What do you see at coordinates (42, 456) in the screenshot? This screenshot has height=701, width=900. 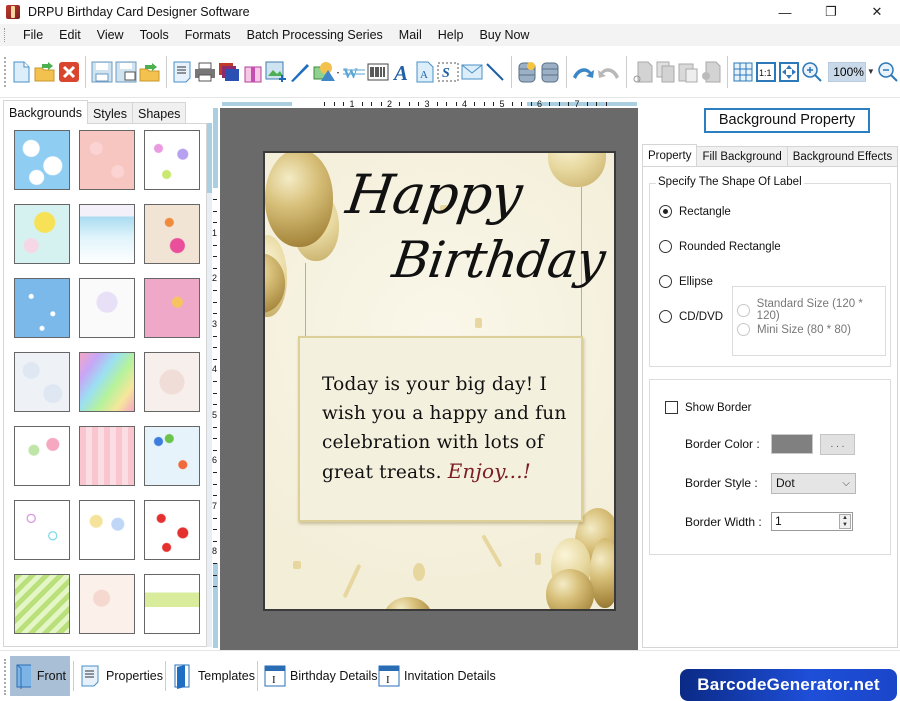 I see `background-thumbnail-happy-birthday-text` at bounding box center [42, 456].